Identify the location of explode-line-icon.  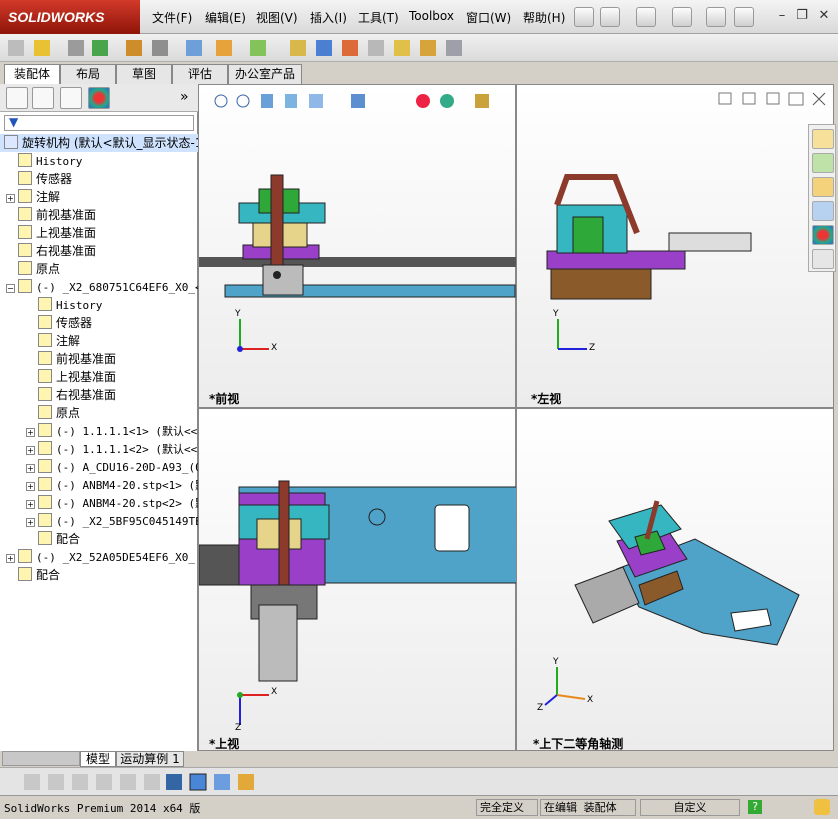
(376, 48).